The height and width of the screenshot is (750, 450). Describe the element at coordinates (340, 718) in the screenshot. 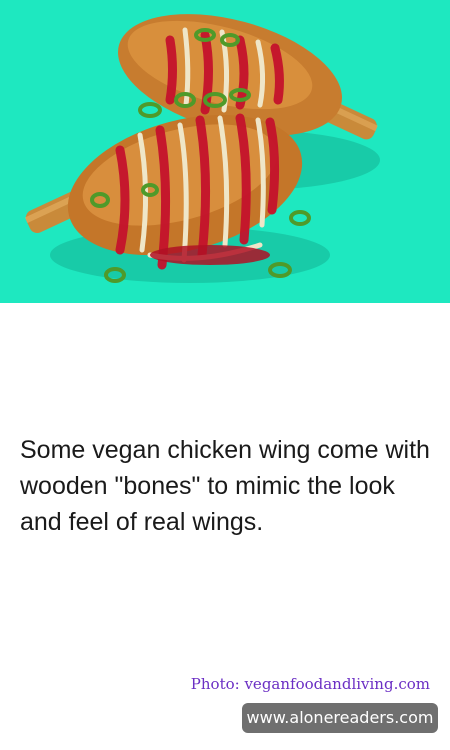

I see `site-watermark: www.alonereaders.com` at that location.